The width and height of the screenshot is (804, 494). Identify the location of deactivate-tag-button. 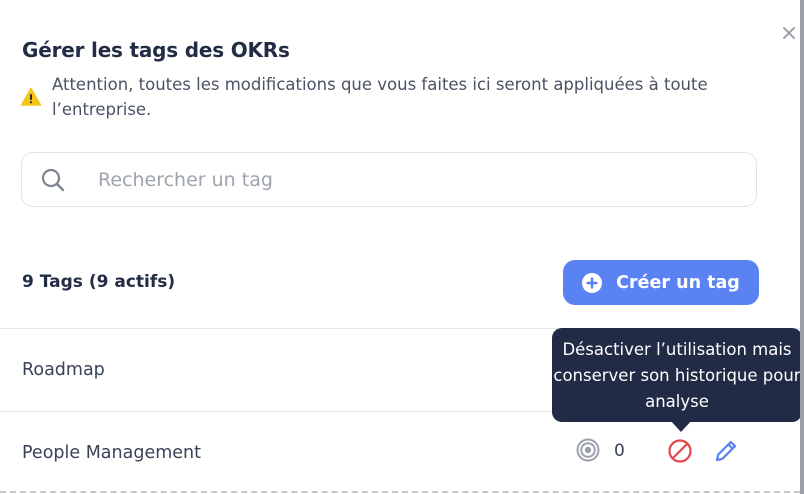
(680, 451).